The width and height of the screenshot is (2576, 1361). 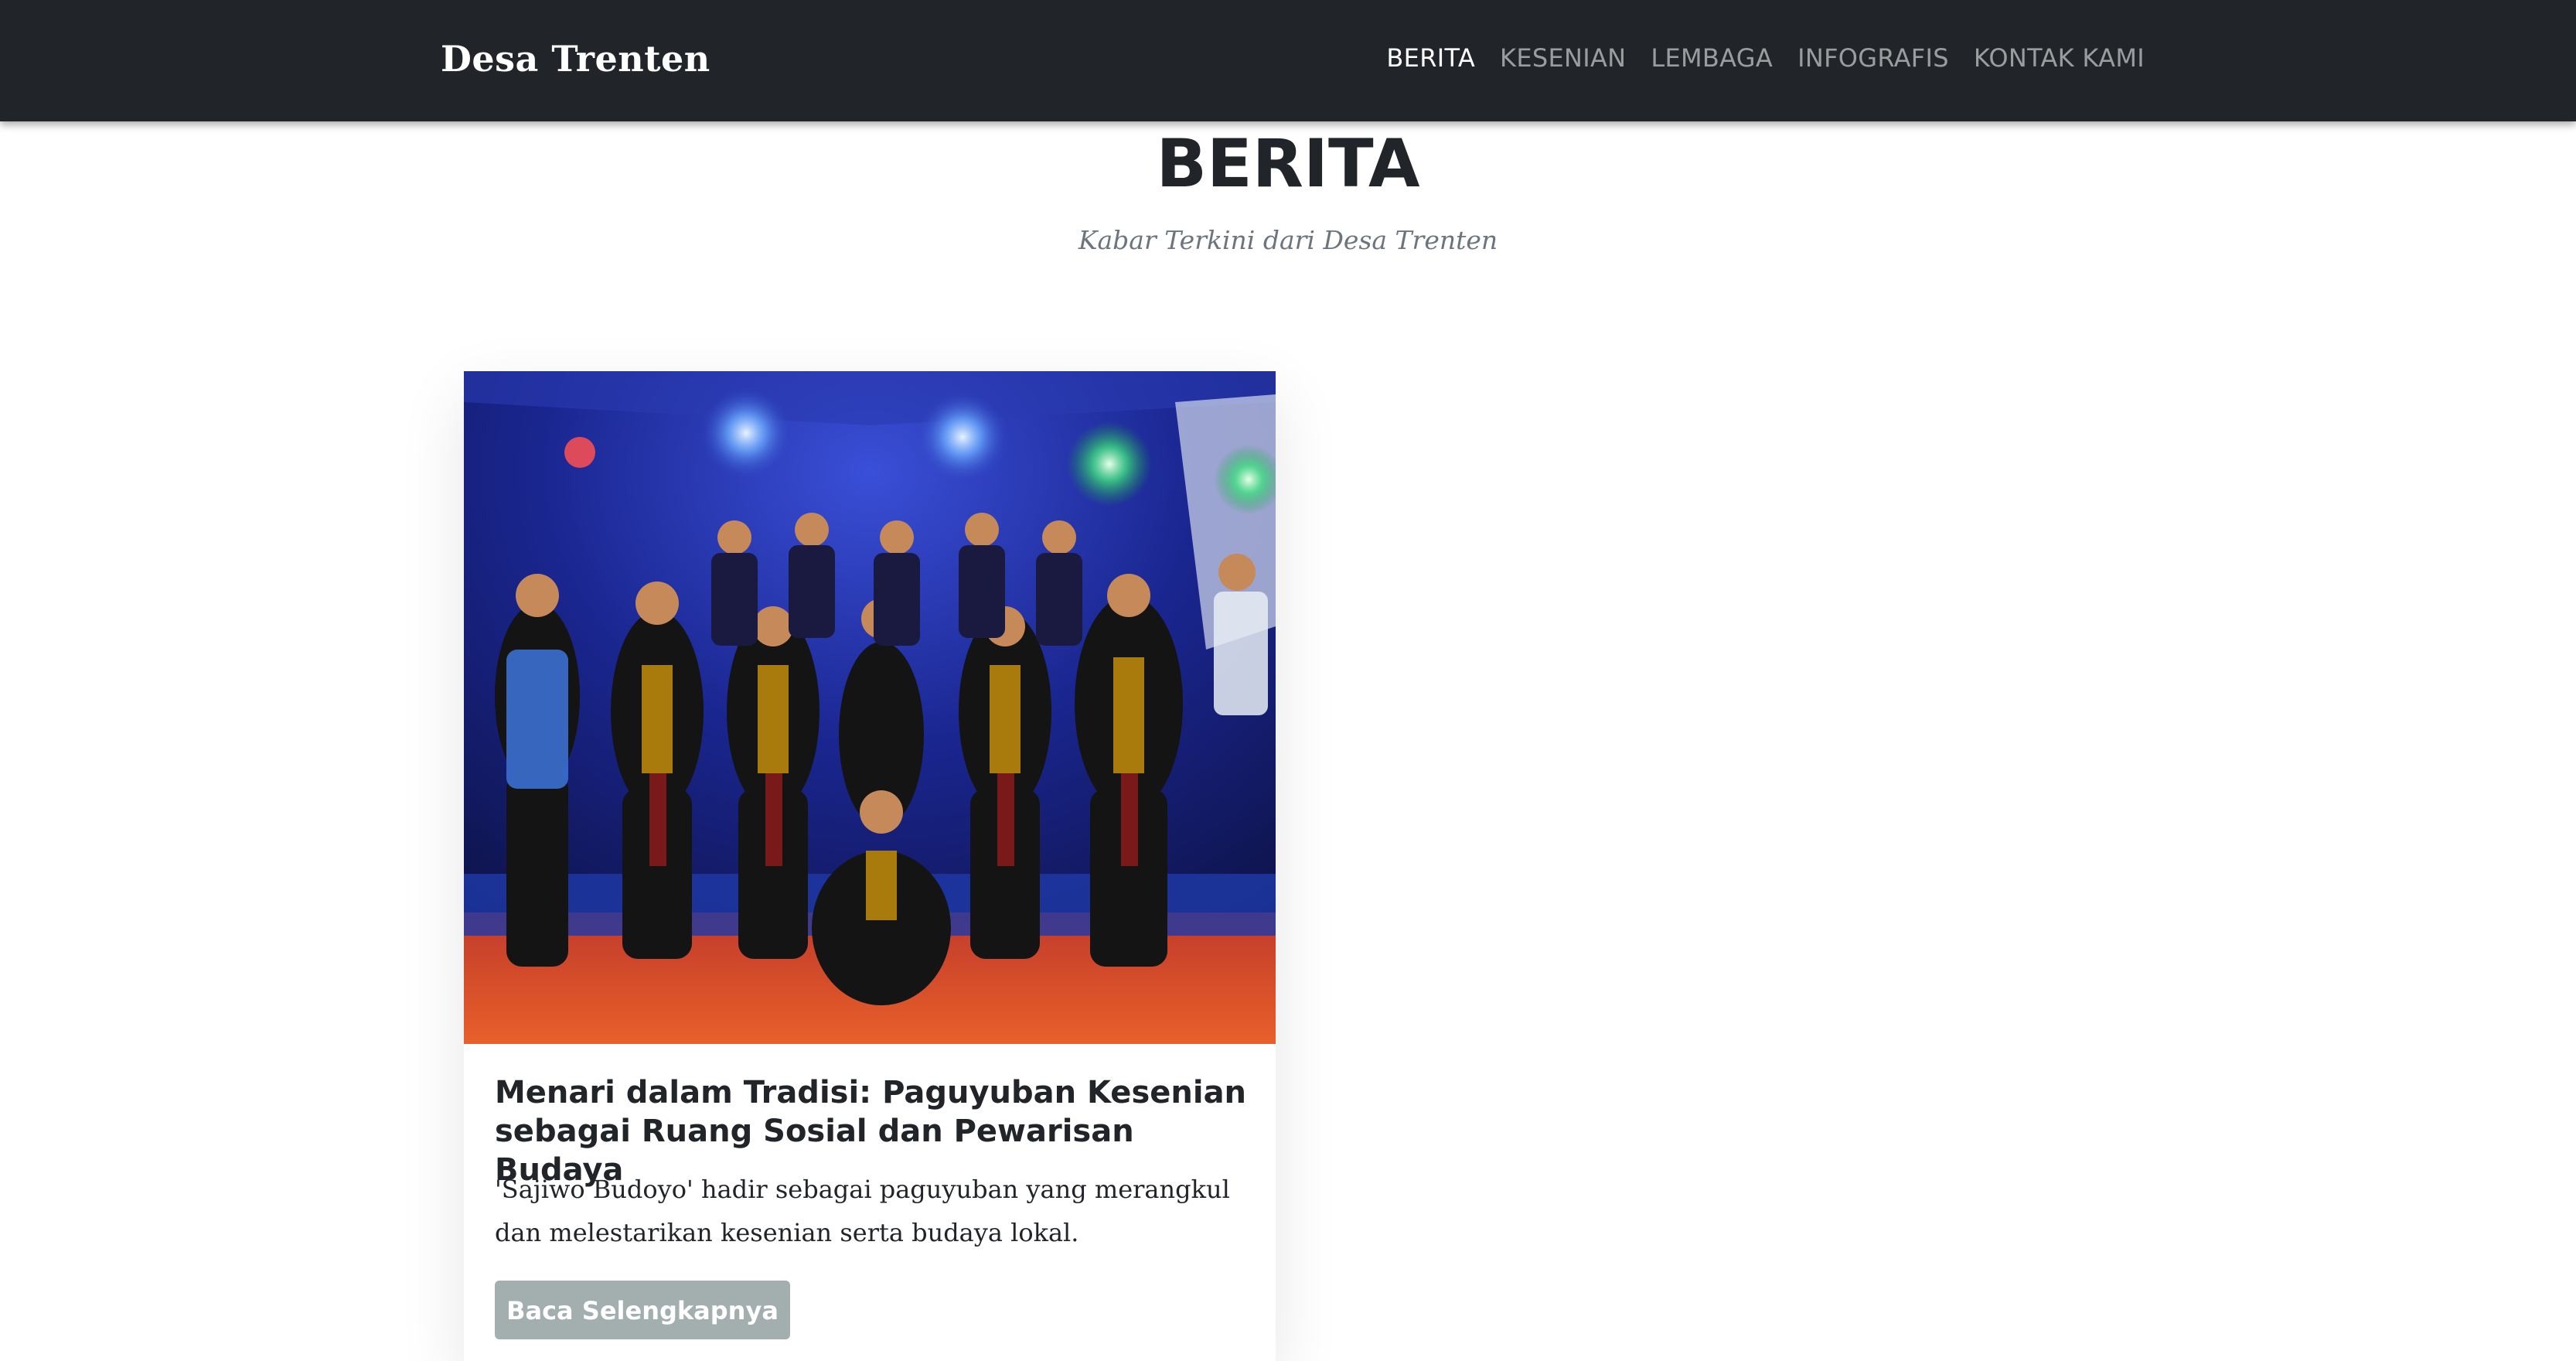 I want to click on page-title: BERITA, so click(x=1288, y=164).